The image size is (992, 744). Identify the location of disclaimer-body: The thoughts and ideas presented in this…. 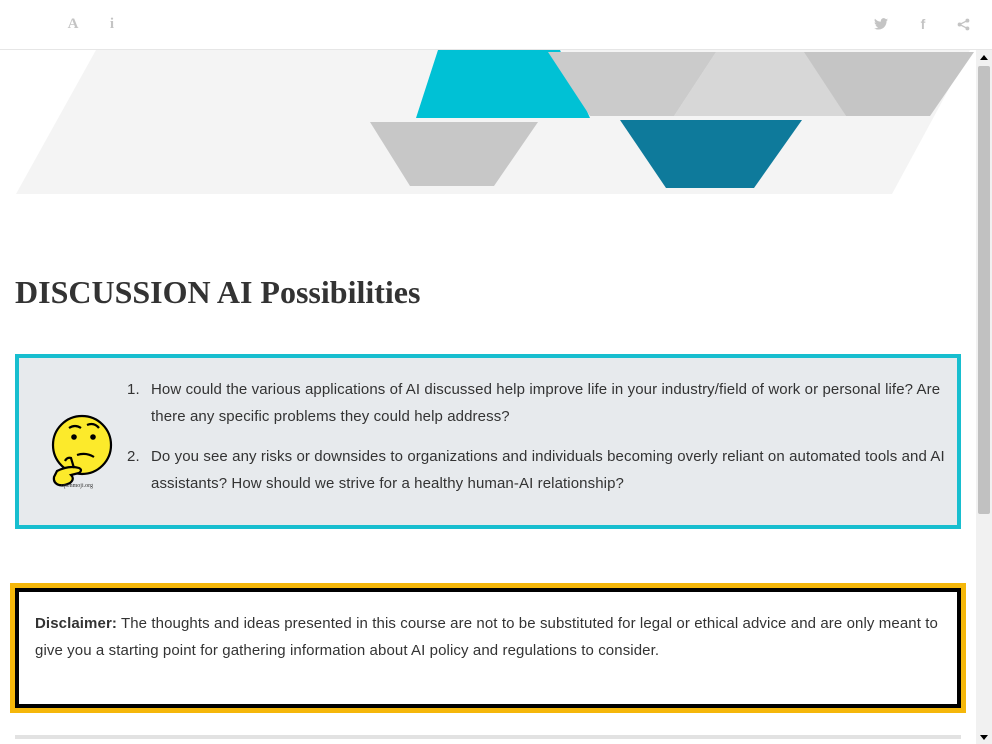
(486, 637).